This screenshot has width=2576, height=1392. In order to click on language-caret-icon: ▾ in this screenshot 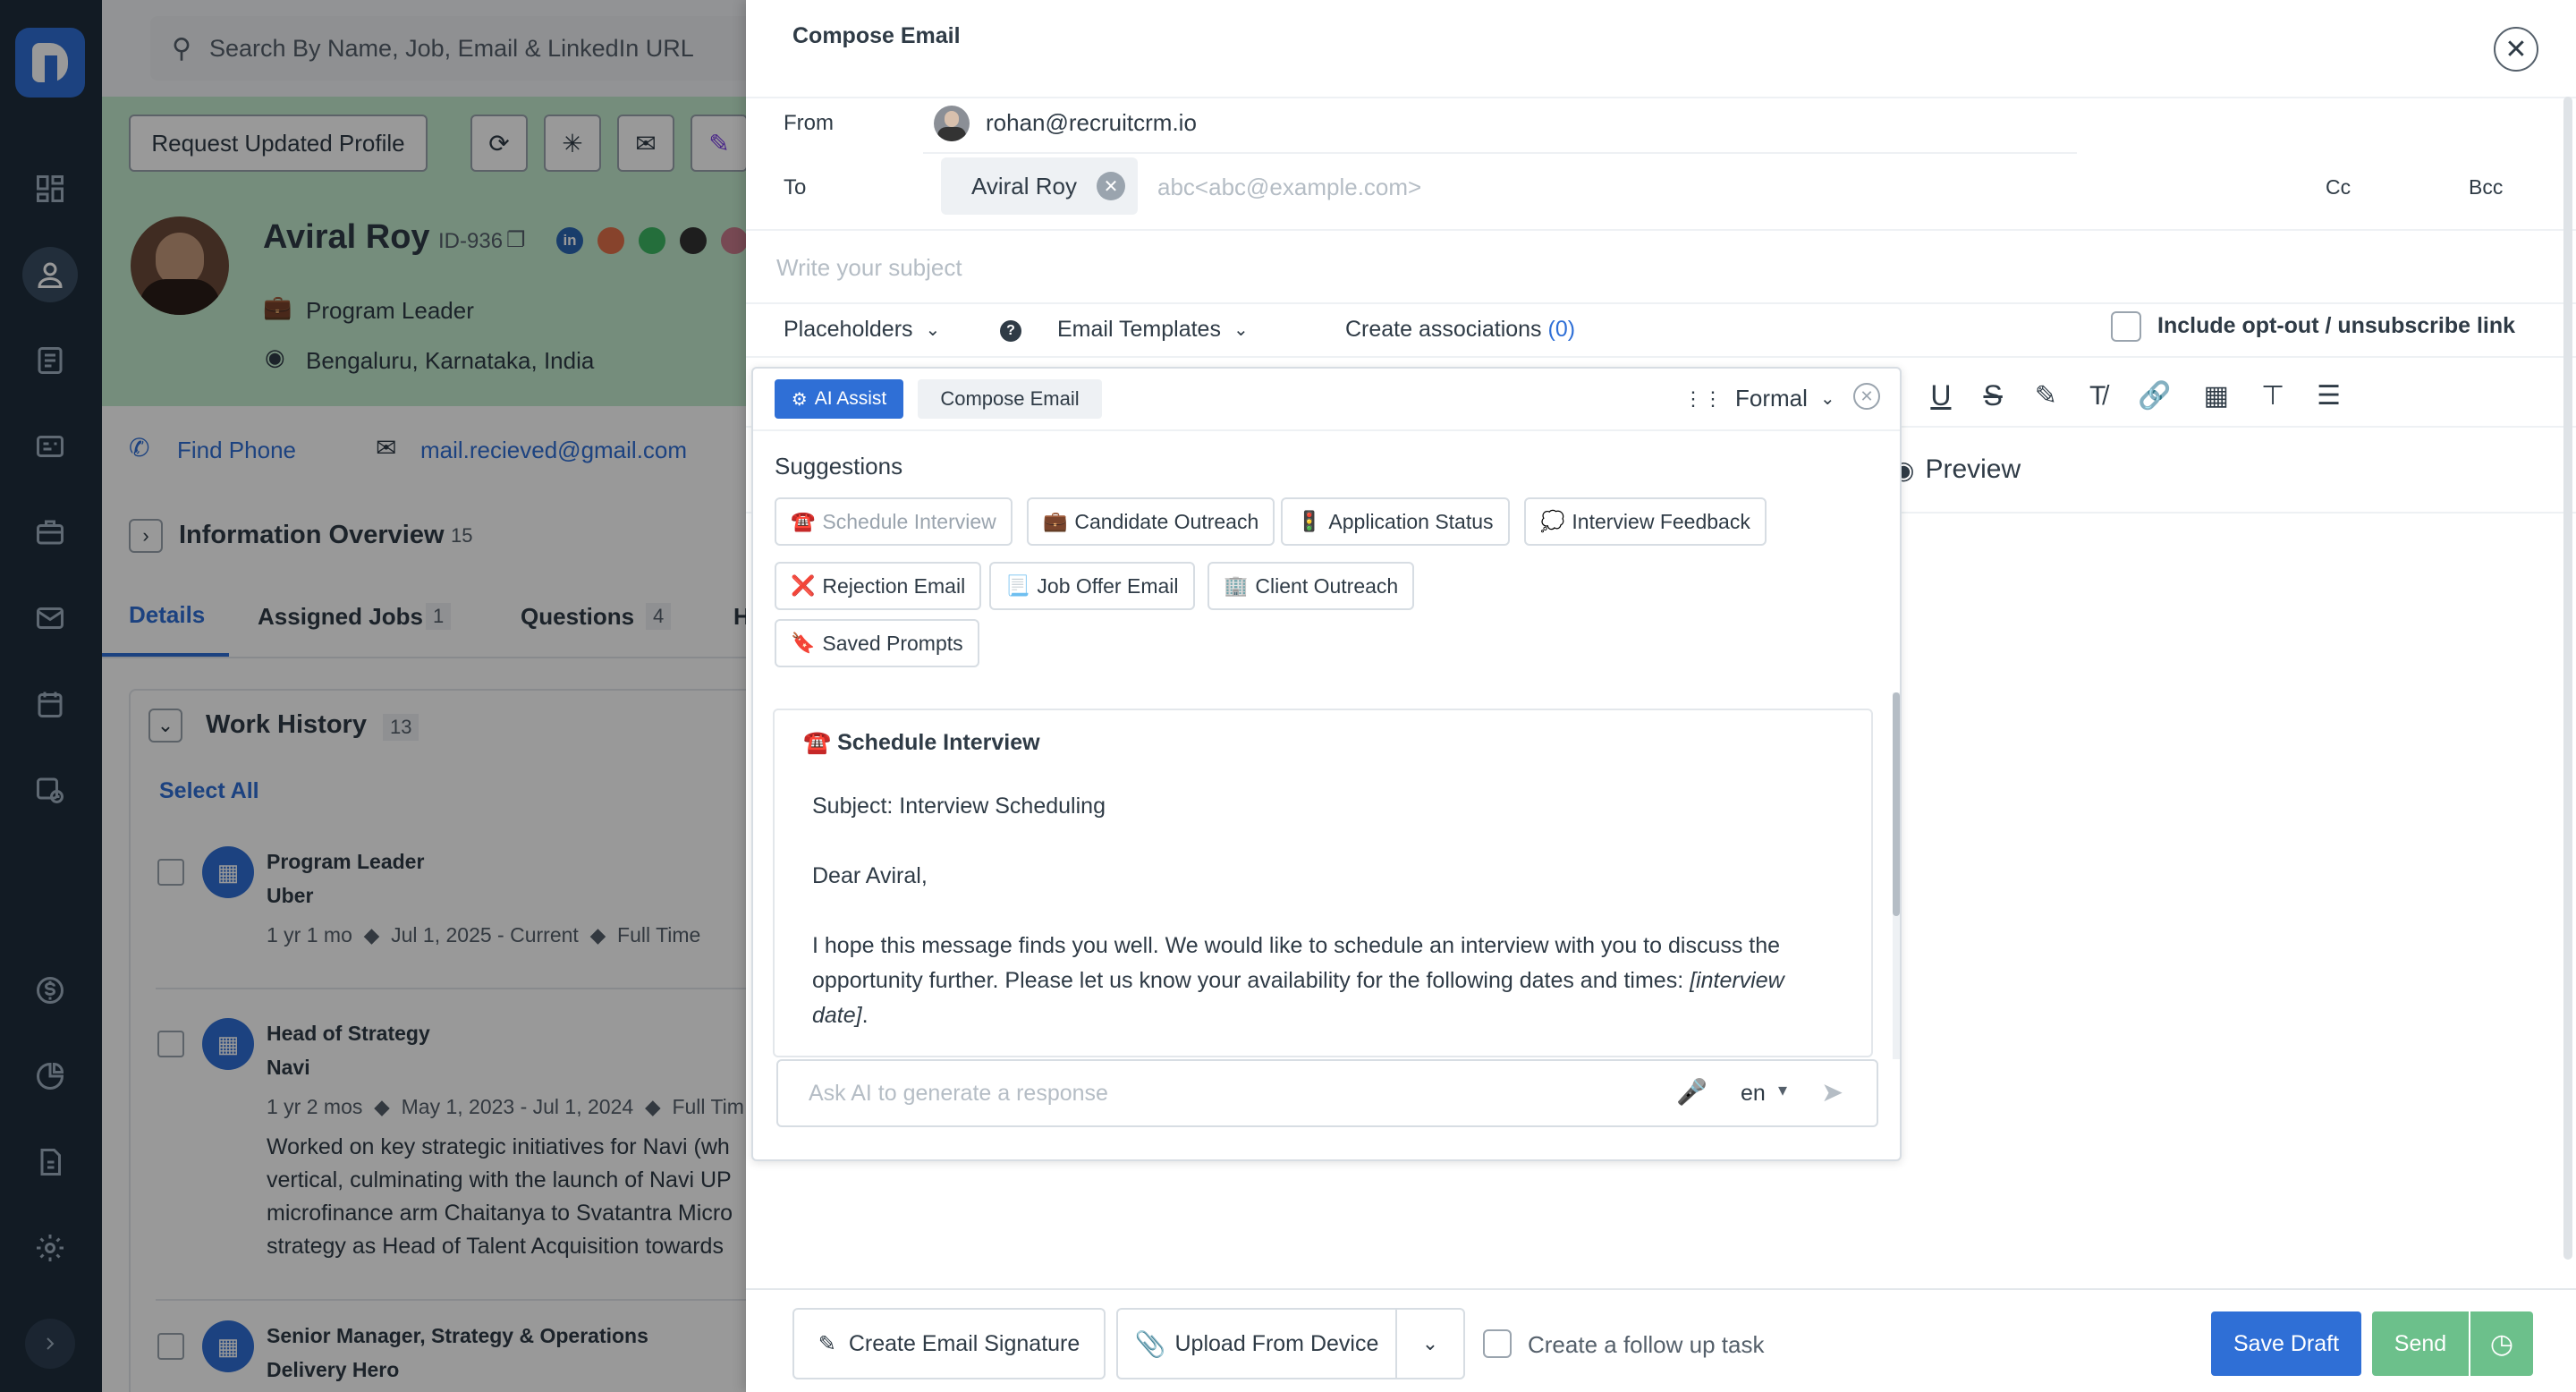, I will do `click(1783, 1090)`.